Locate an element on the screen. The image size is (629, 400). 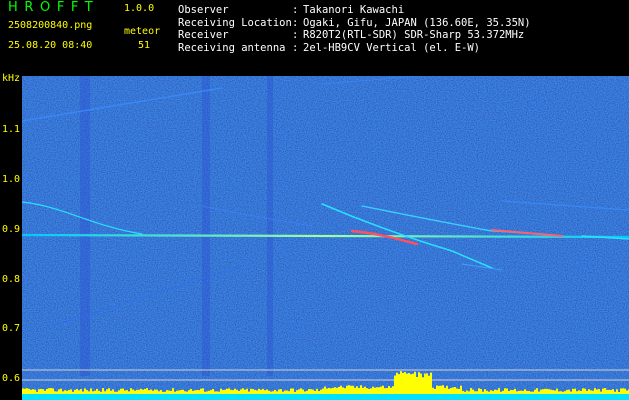
y-axis-unit: kHz is located at coordinates (11, 78).